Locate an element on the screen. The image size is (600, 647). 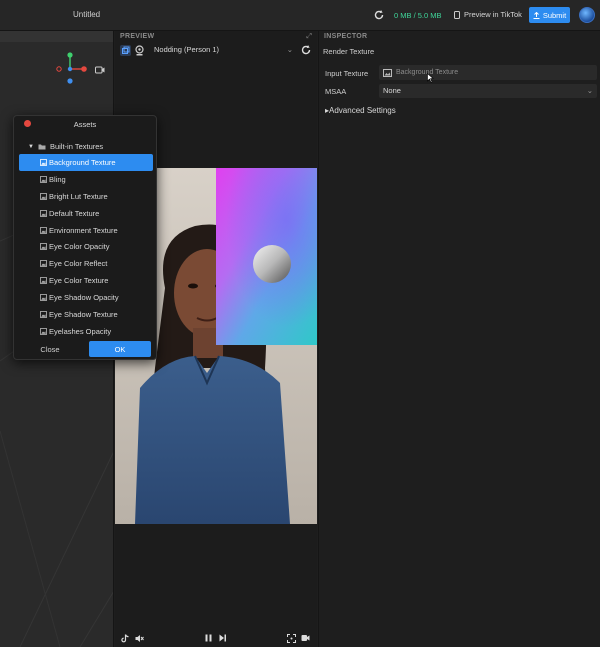
render-texture-title: Render Texture is located at coordinates (349, 51).